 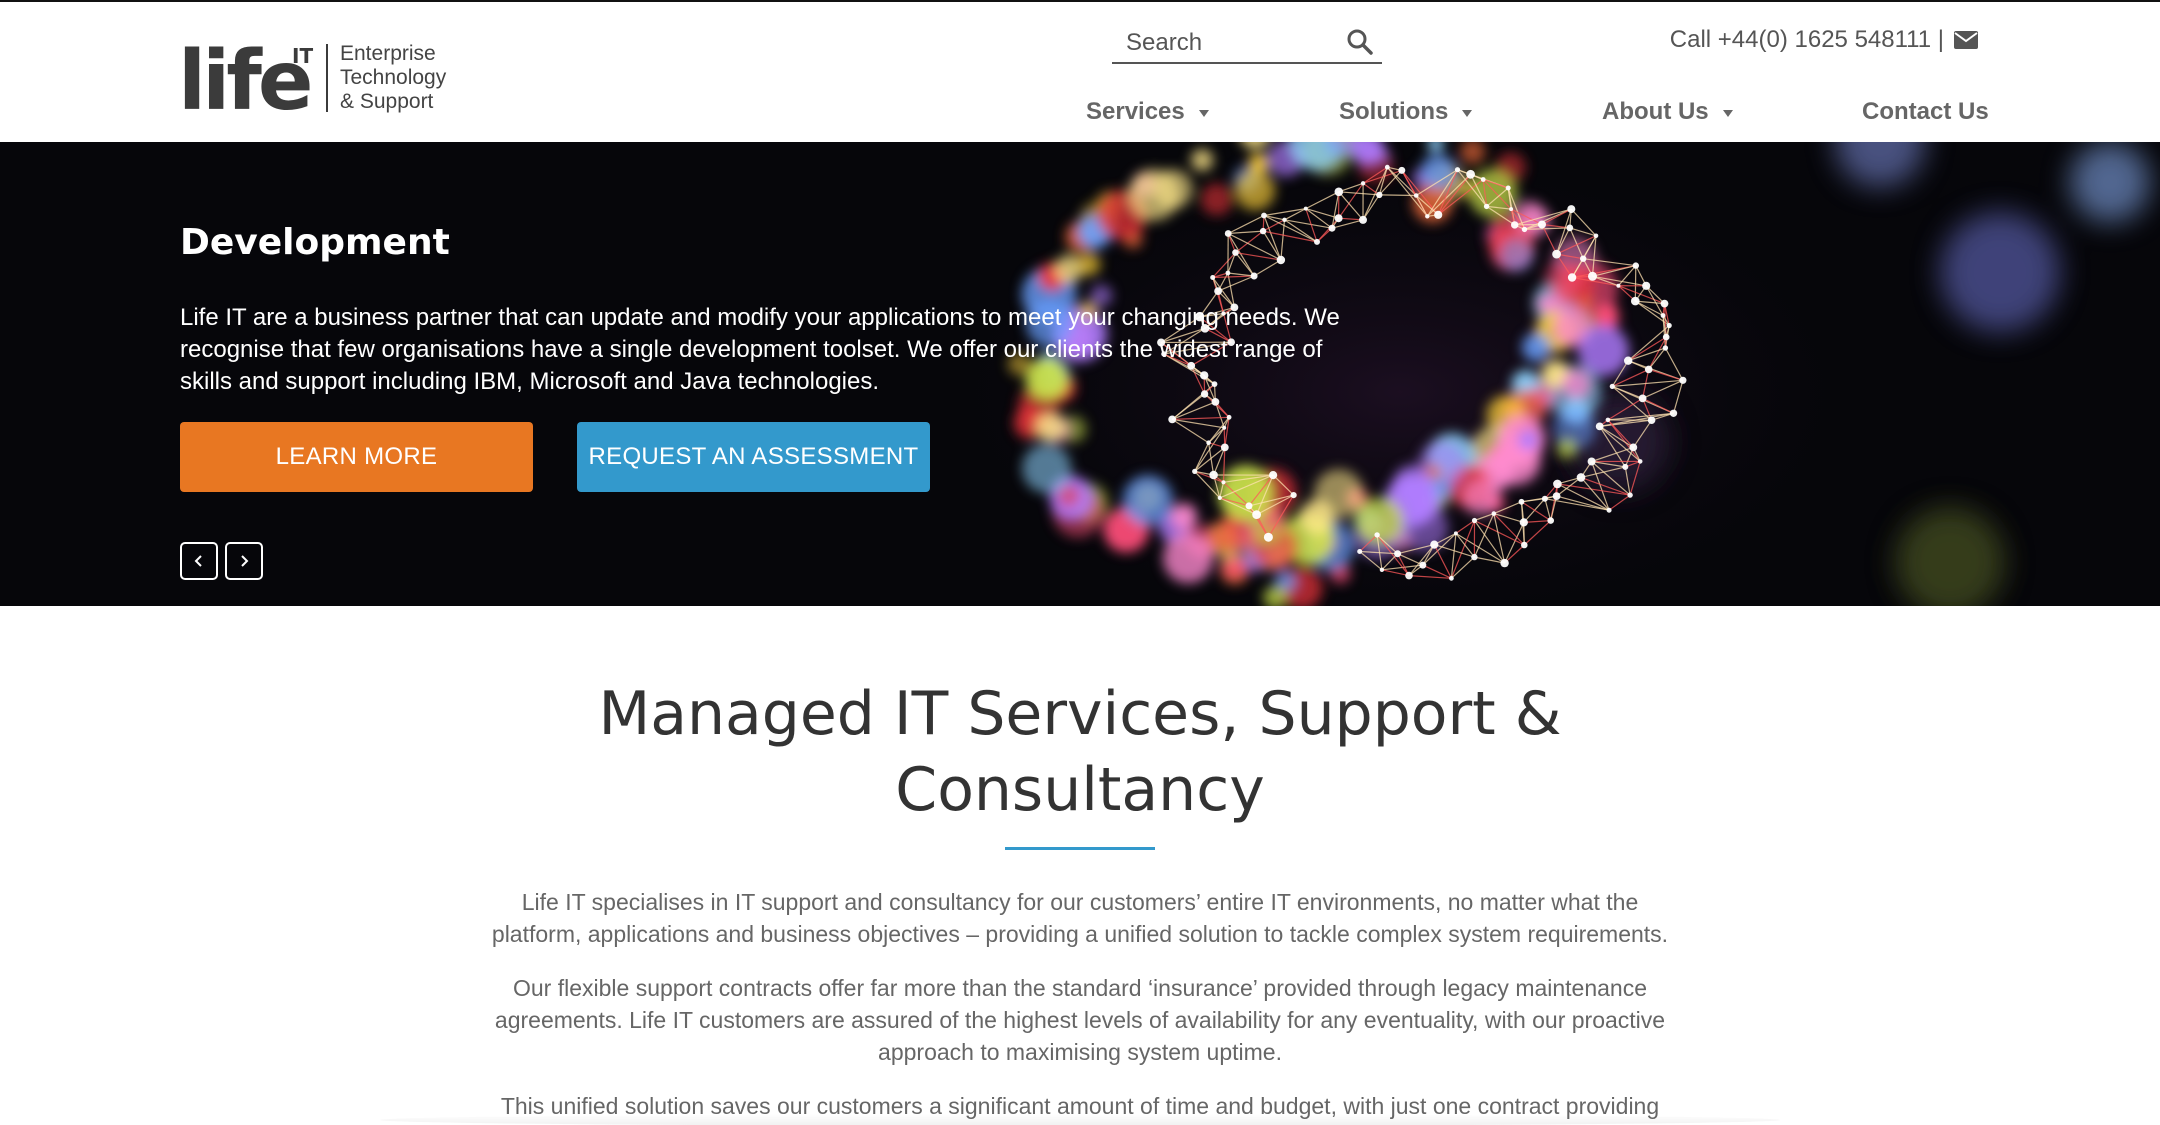 I want to click on logo-superscript: IT, so click(x=303, y=56).